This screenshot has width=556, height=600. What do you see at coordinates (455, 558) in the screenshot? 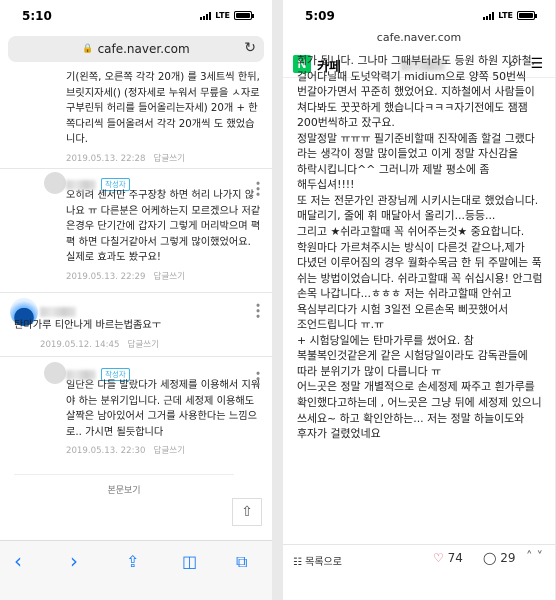
I see `like-count: 74` at bounding box center [455, 558].